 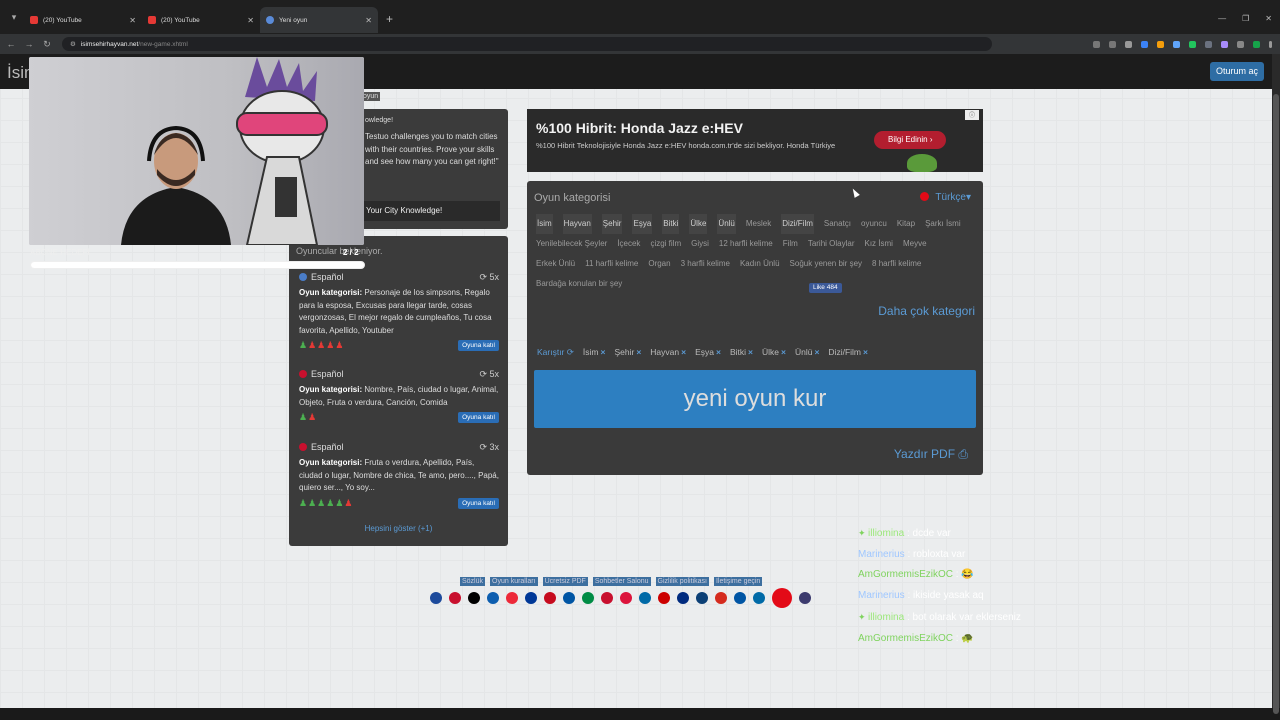 What do you see at coordinates (555, 264) in the screenshot?
I see `category-option: Erkek Ünlü` at bounding box center [555, 264].